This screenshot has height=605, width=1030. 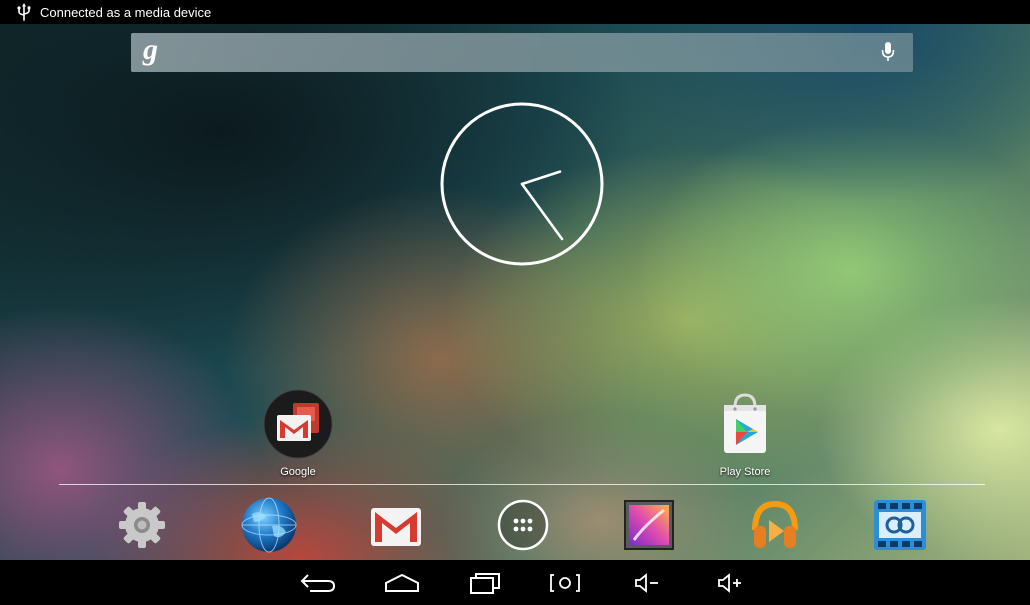 I want to click on notification-text: Connected as a media device, so click(x=126, y=12).